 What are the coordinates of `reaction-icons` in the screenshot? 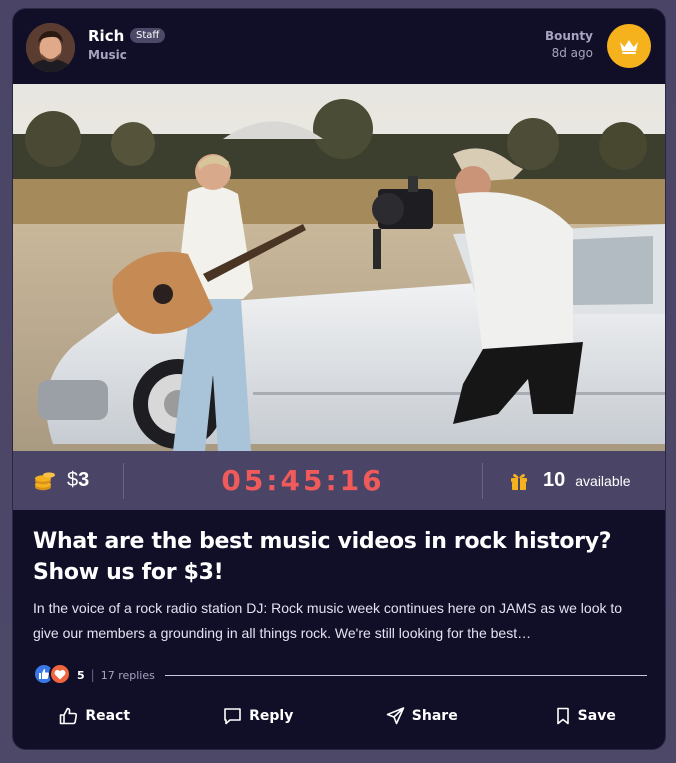 It's located at (53, 675).